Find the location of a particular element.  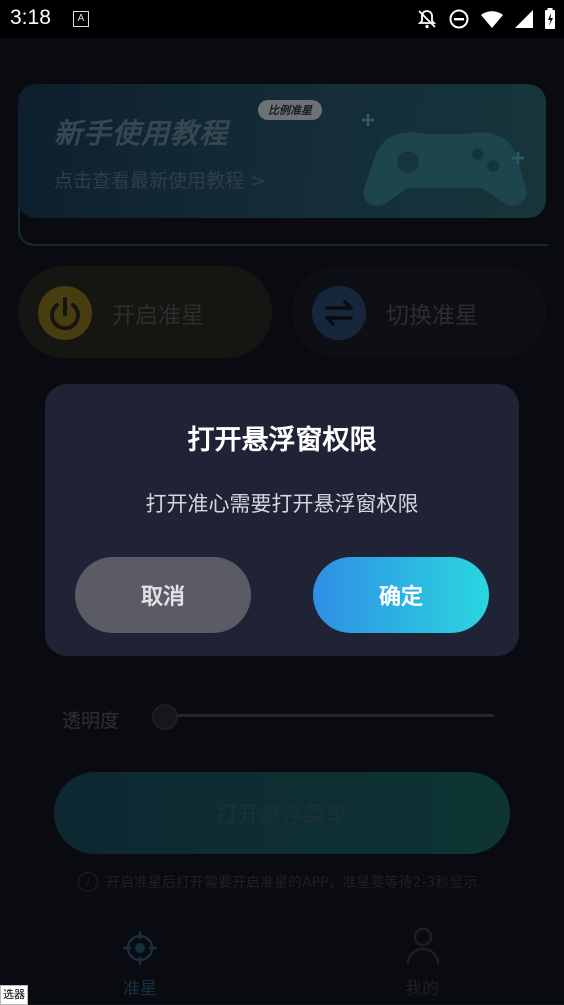

confirm-button: 确定 is located at coordinates (401, 595).